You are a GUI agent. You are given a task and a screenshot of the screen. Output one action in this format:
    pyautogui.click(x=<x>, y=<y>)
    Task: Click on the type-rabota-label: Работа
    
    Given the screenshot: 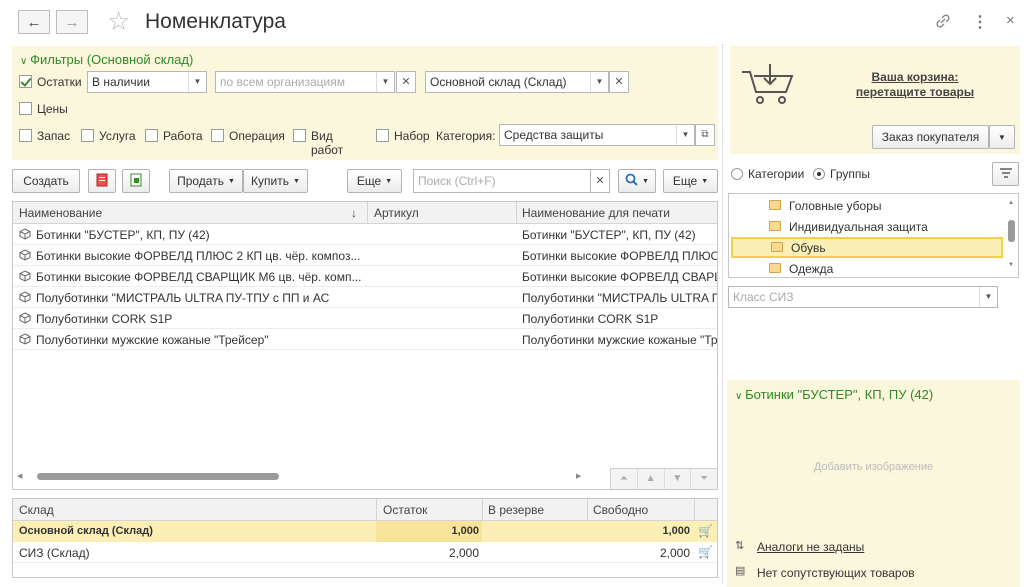 What is the action you would take?
    pyautogui.click(x=183, y=136)
    